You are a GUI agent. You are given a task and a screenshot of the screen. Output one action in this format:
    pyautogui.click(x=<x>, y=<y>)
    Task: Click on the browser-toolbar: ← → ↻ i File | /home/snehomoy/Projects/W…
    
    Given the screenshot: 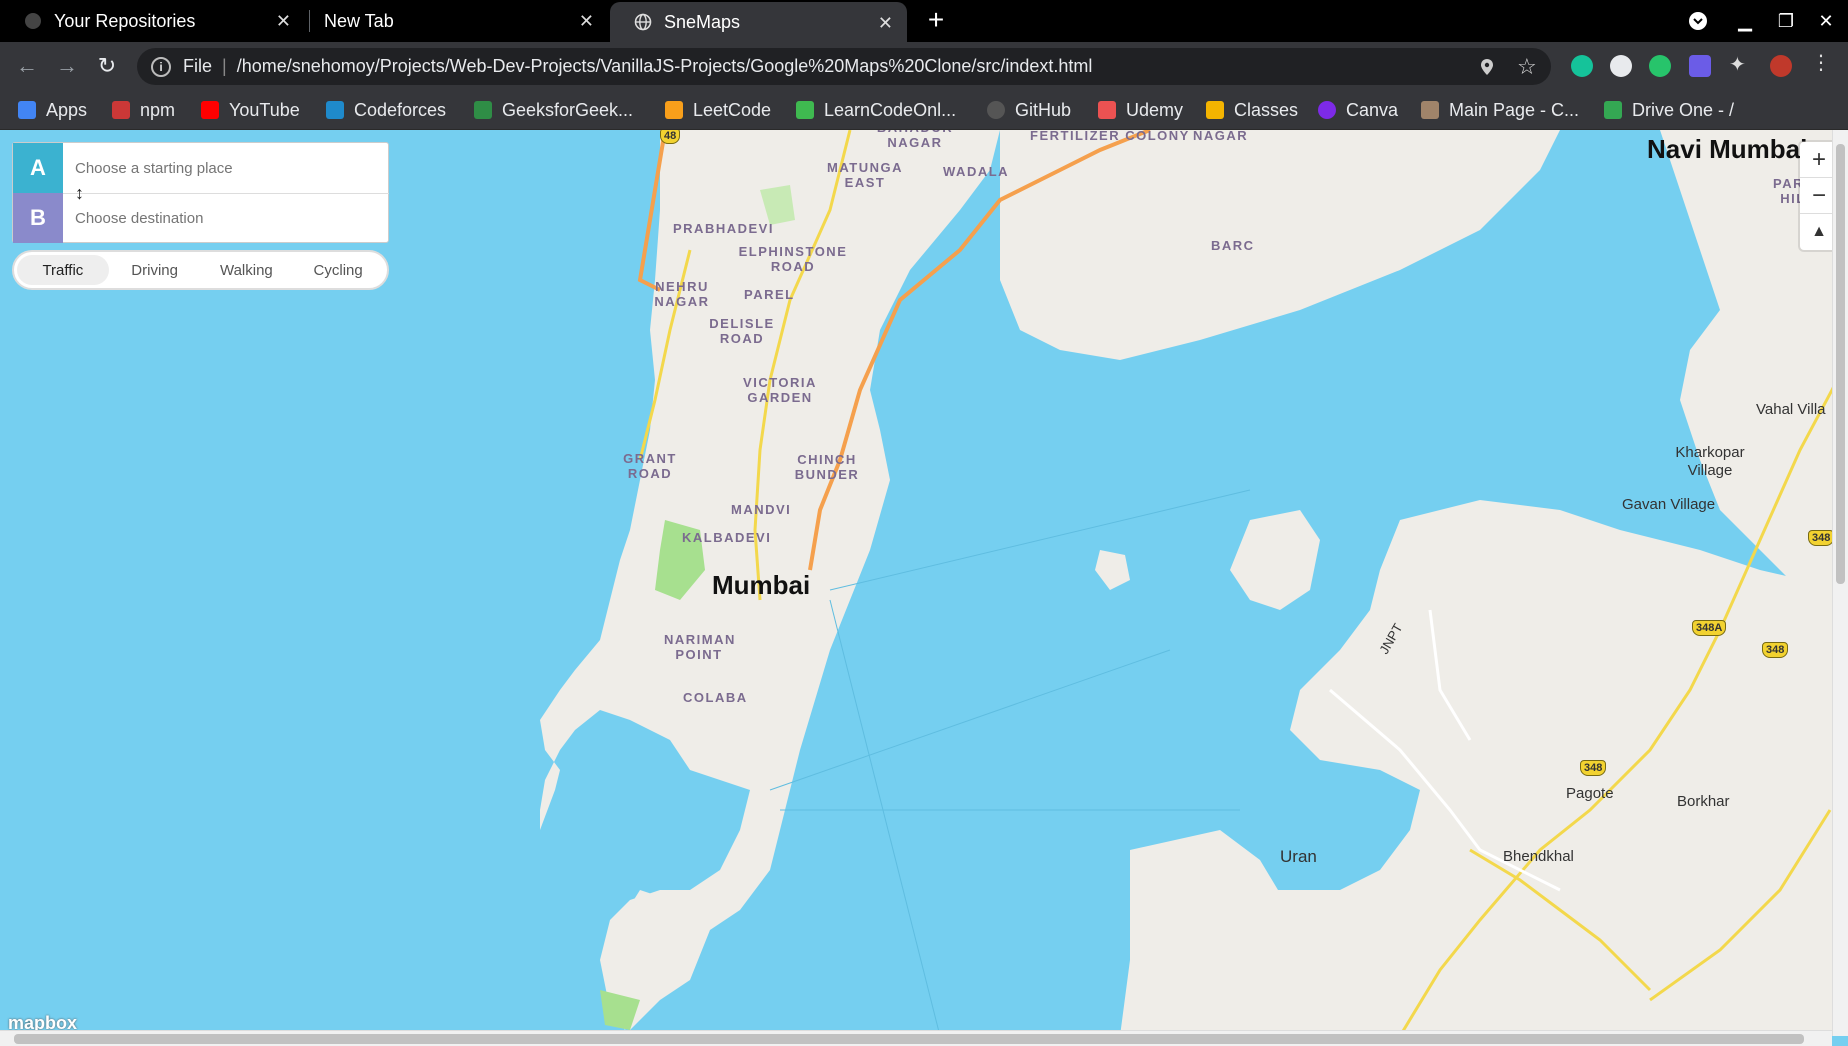 What is the action you would take?
    pyautogui.click(x=924, y=66)
    